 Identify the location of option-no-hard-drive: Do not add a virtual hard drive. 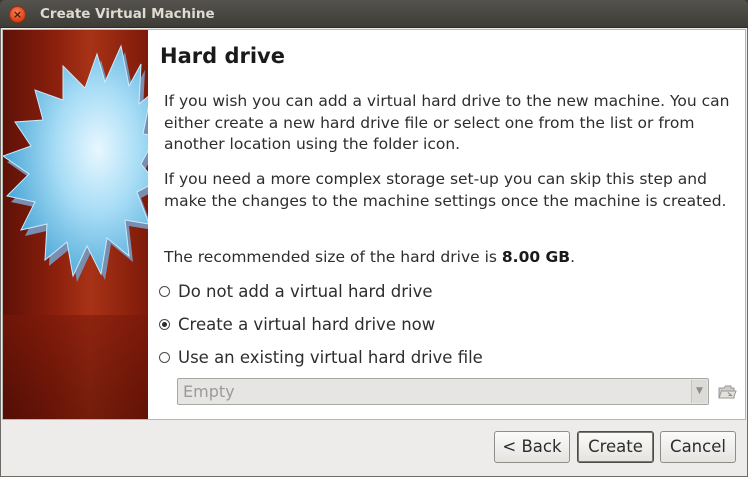
(296, 291).